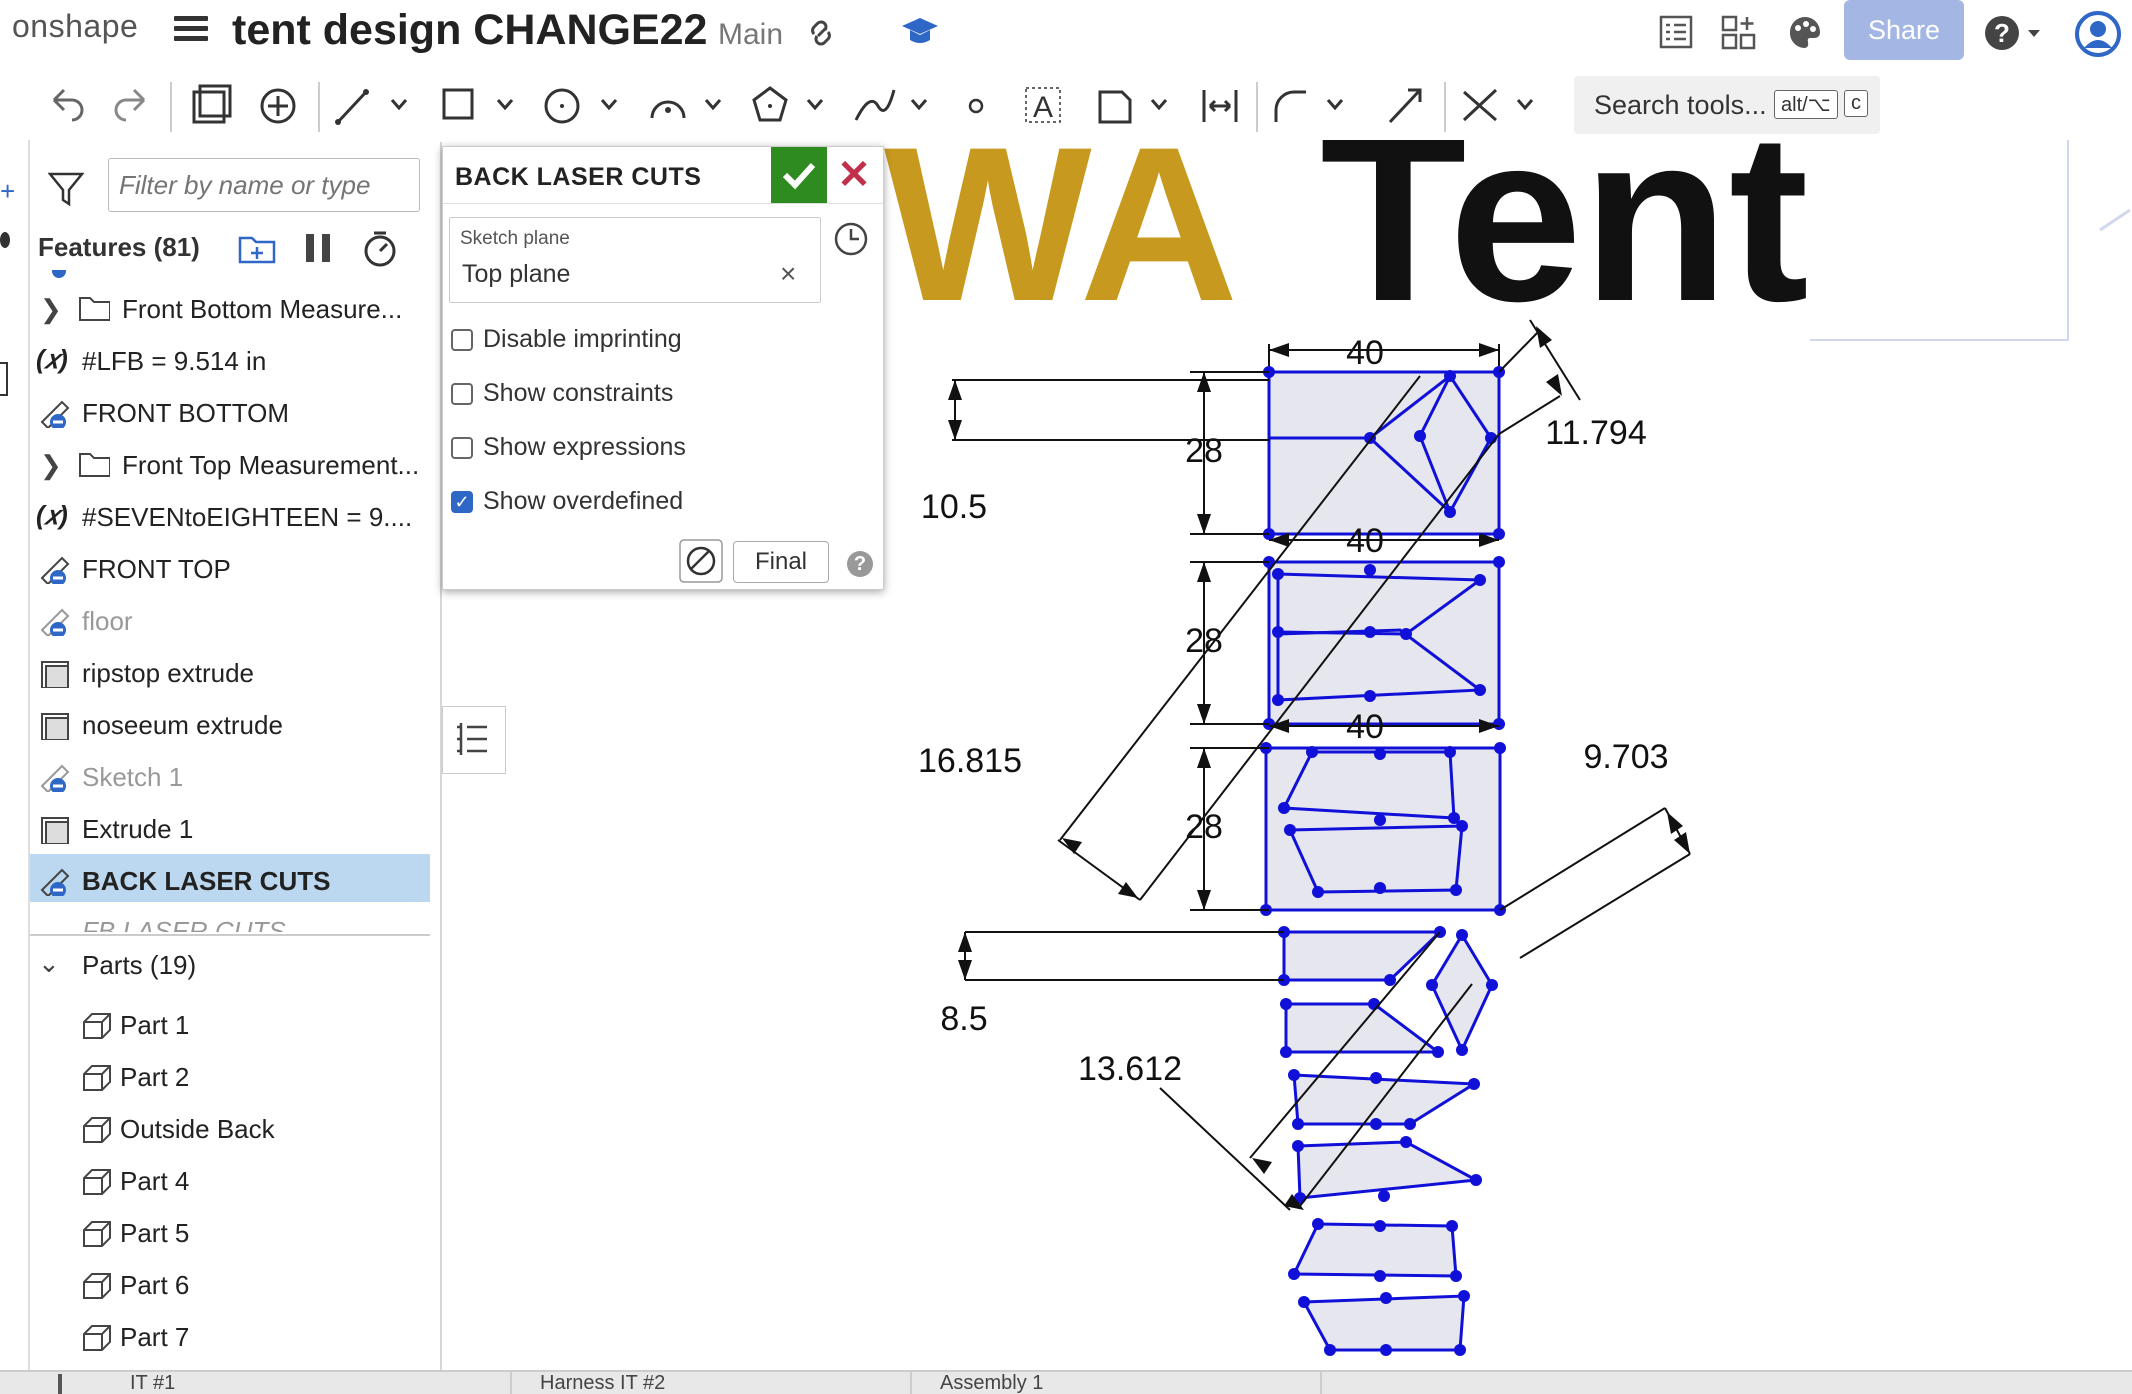 This screenshot has width=2132, height=1394. I want to click on sketch-solve-icon, so click(701, 561).